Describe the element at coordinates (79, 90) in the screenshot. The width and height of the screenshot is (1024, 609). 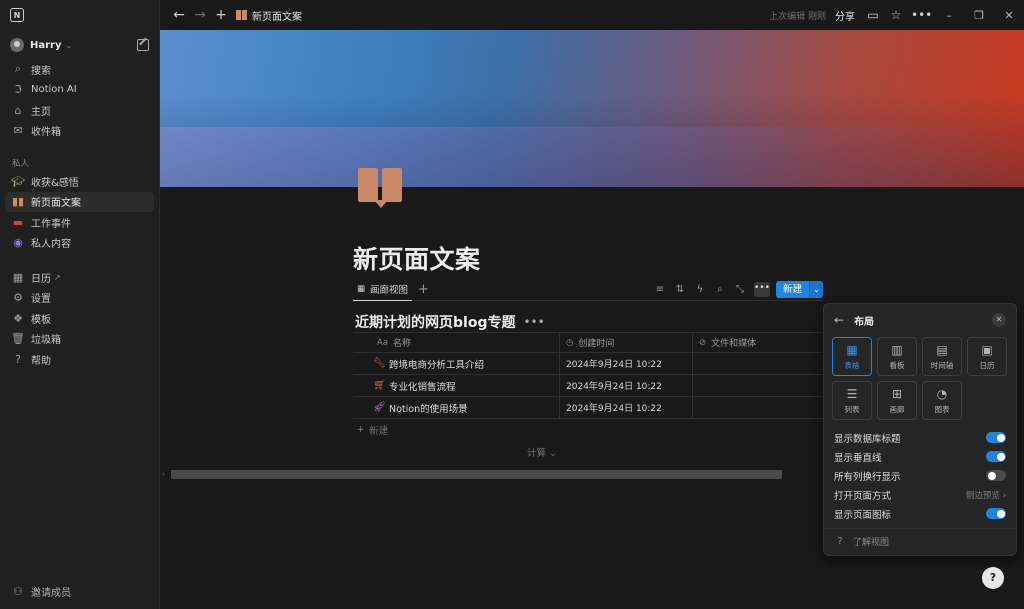
I see `sidebar-item-notion-ai: ℑ Notion AI` at that location.